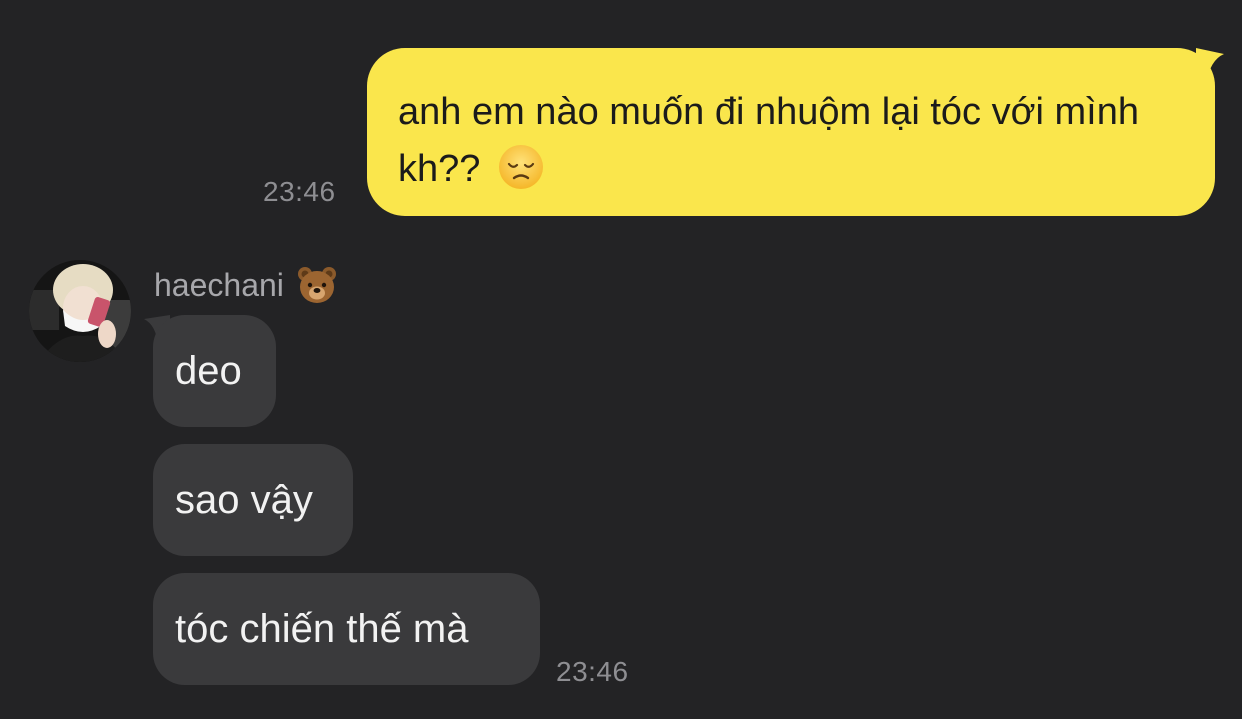 The width and height of the screenshot is (1242, 719). Describe the element at coordinates (592, 671) in the screenshot. I see `incoming-timestamp: 23:46` at that location.